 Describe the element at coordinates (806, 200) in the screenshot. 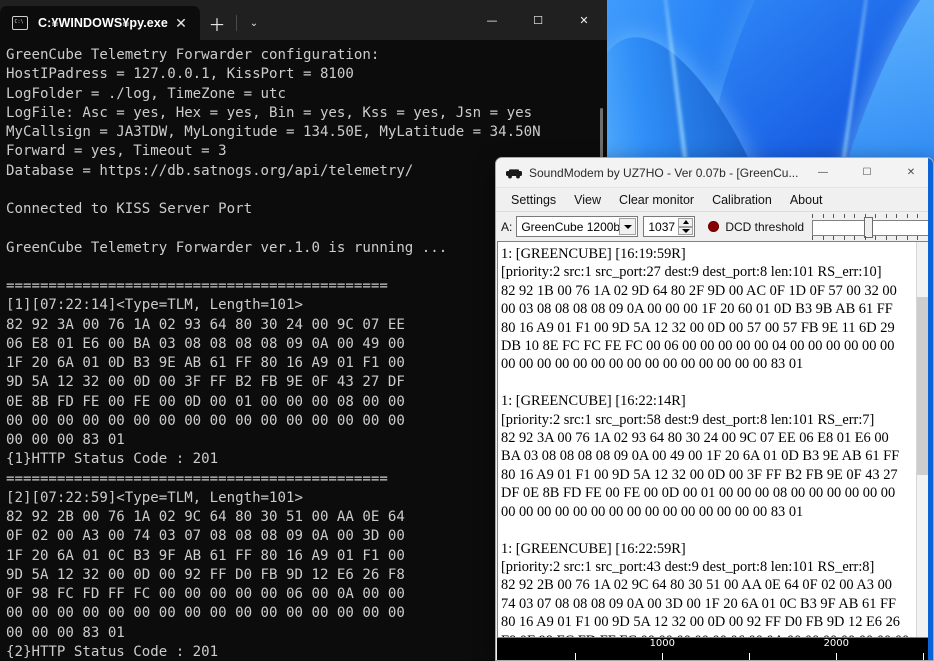

I see `menu-item-about: About` at that location.